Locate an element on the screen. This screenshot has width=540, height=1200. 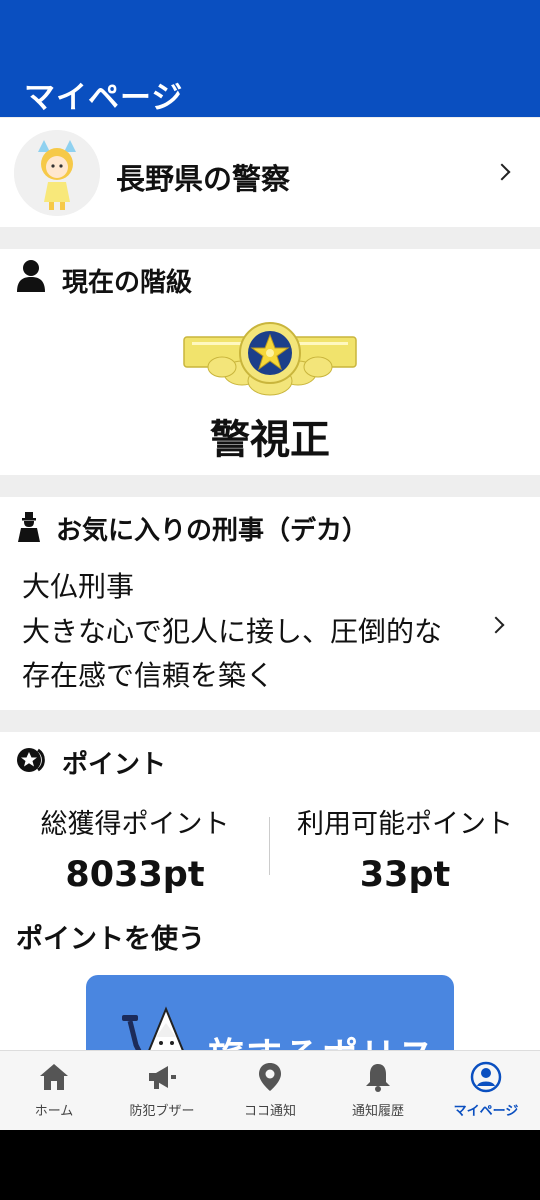
station-name: 長野県の警察 is located at coordinates (203, 179).